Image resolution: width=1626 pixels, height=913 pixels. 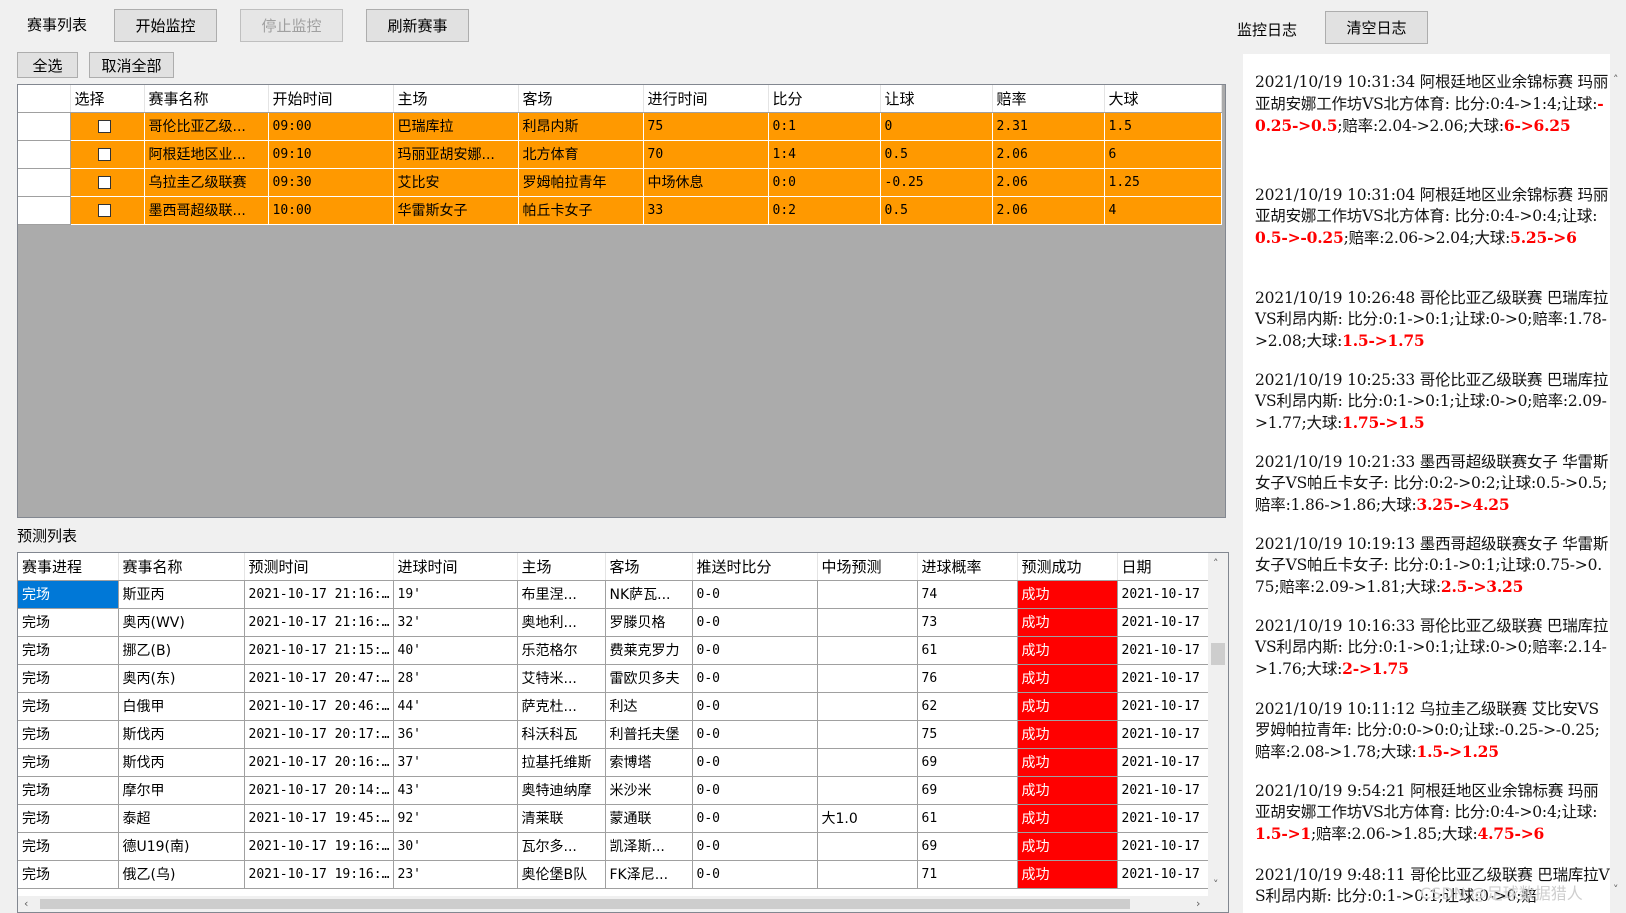 What do you see at coordinates (455, 762) in the screenshot?
I see `goal-time-cell: 37'` at bounding box center [455, 762].